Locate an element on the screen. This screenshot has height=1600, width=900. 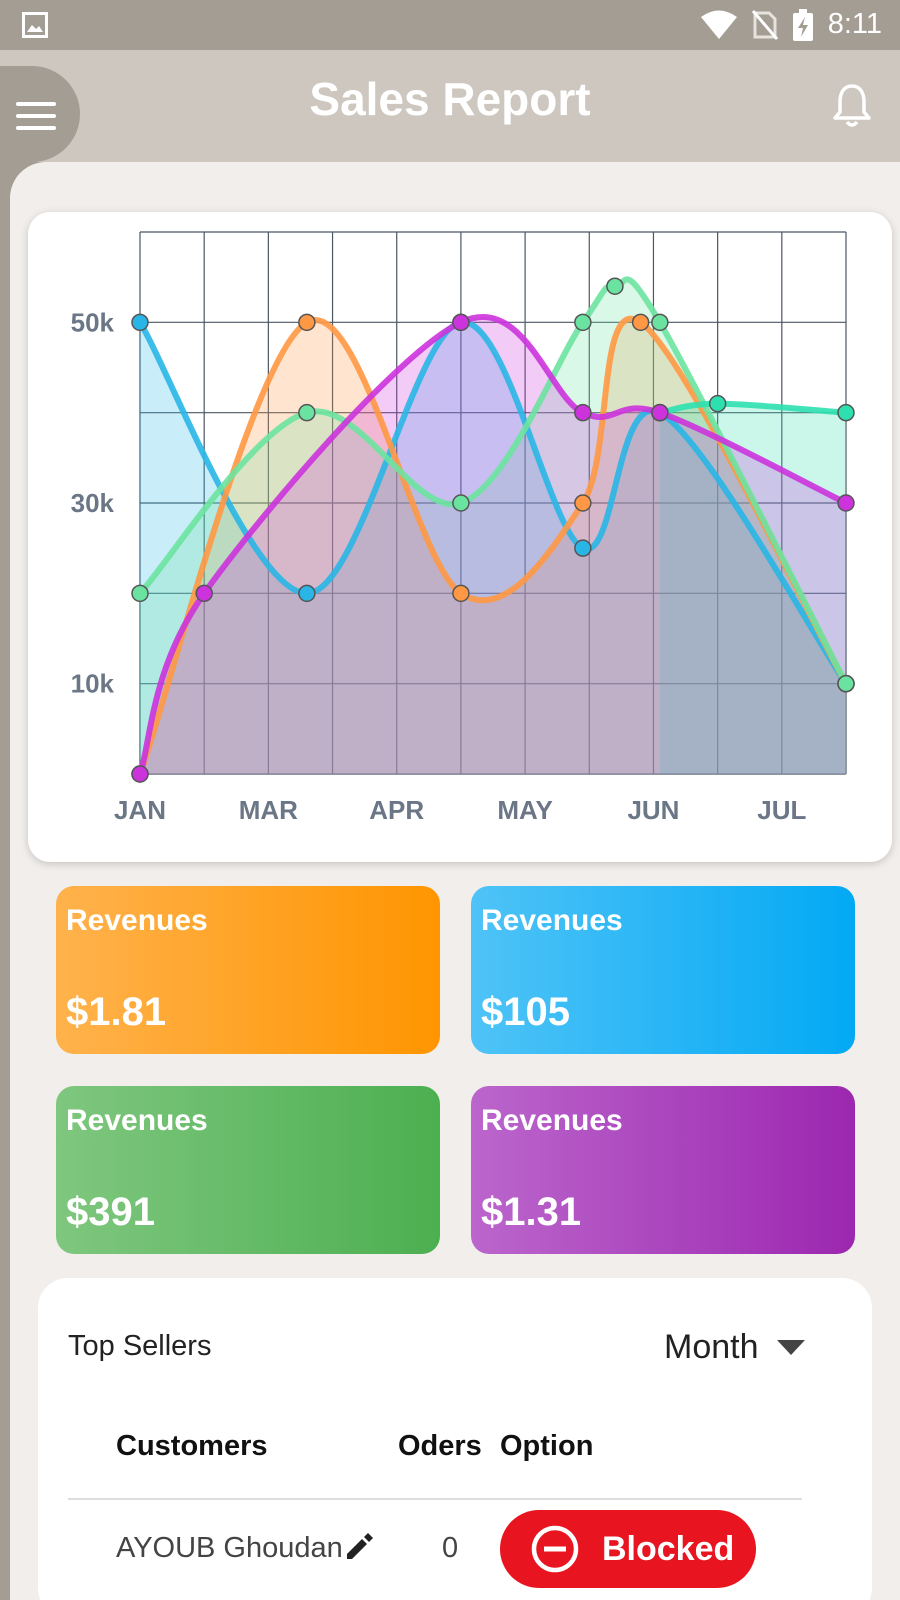
revenue-card-blue: Revenues $105 is located at coordinates (663, 970).